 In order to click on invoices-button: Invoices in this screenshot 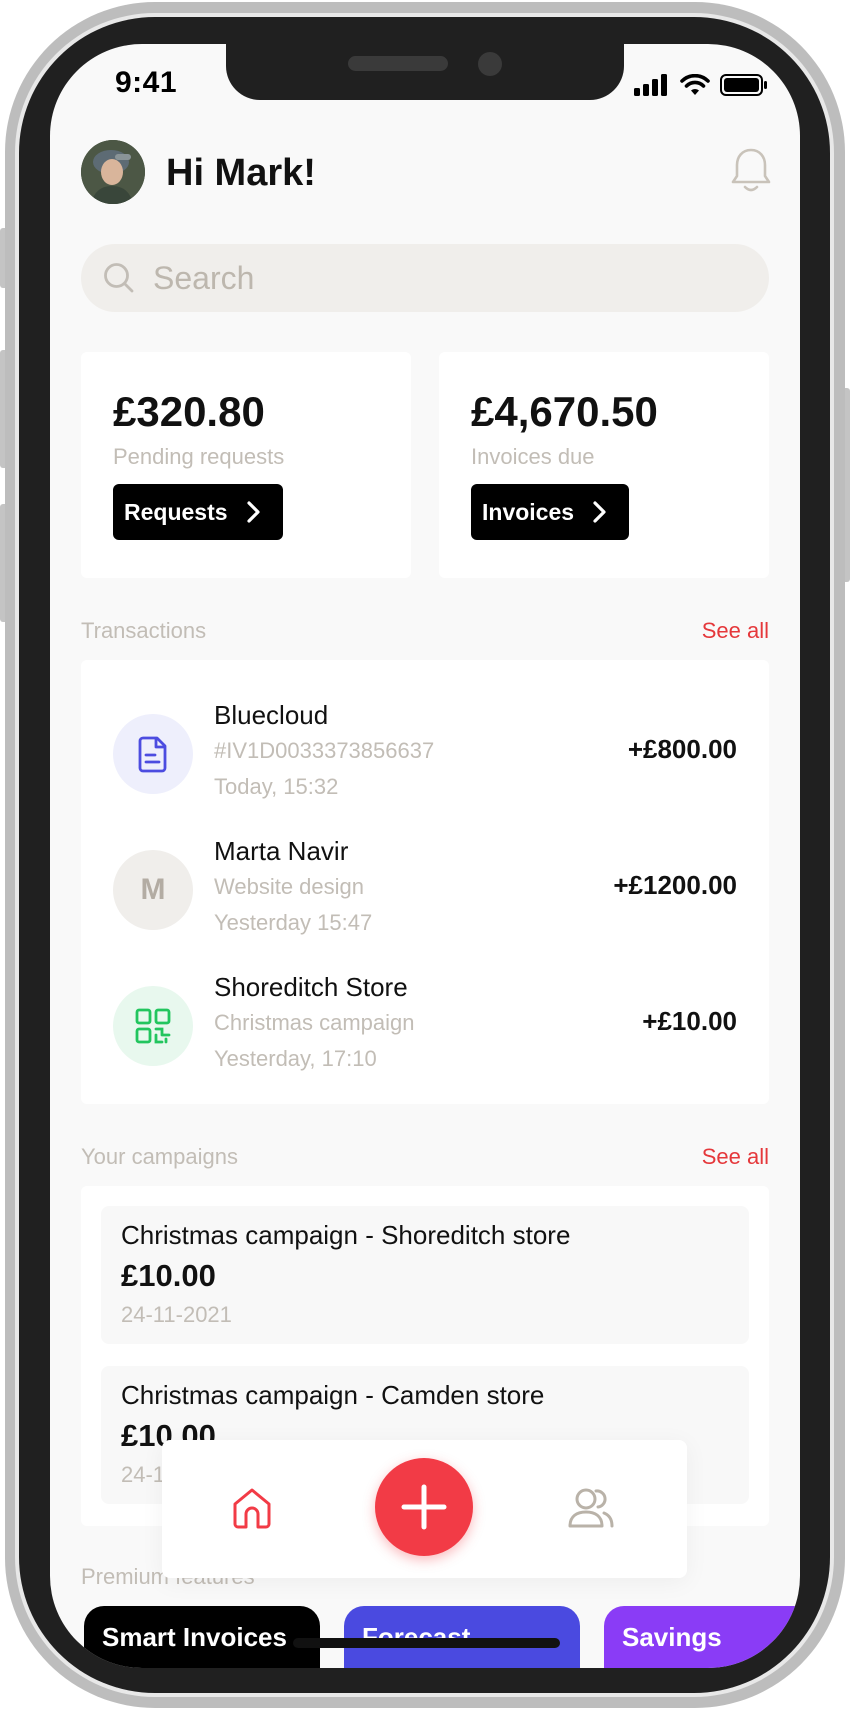, I will do `click(550, 512)`.